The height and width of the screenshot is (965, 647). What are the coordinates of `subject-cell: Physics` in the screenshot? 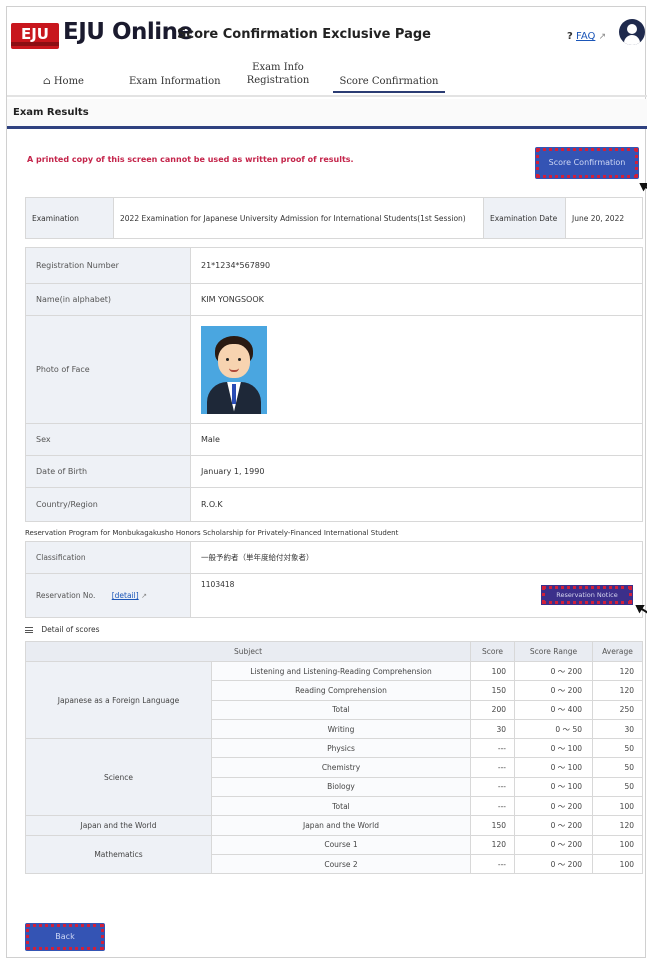 It's located at (341, 748).